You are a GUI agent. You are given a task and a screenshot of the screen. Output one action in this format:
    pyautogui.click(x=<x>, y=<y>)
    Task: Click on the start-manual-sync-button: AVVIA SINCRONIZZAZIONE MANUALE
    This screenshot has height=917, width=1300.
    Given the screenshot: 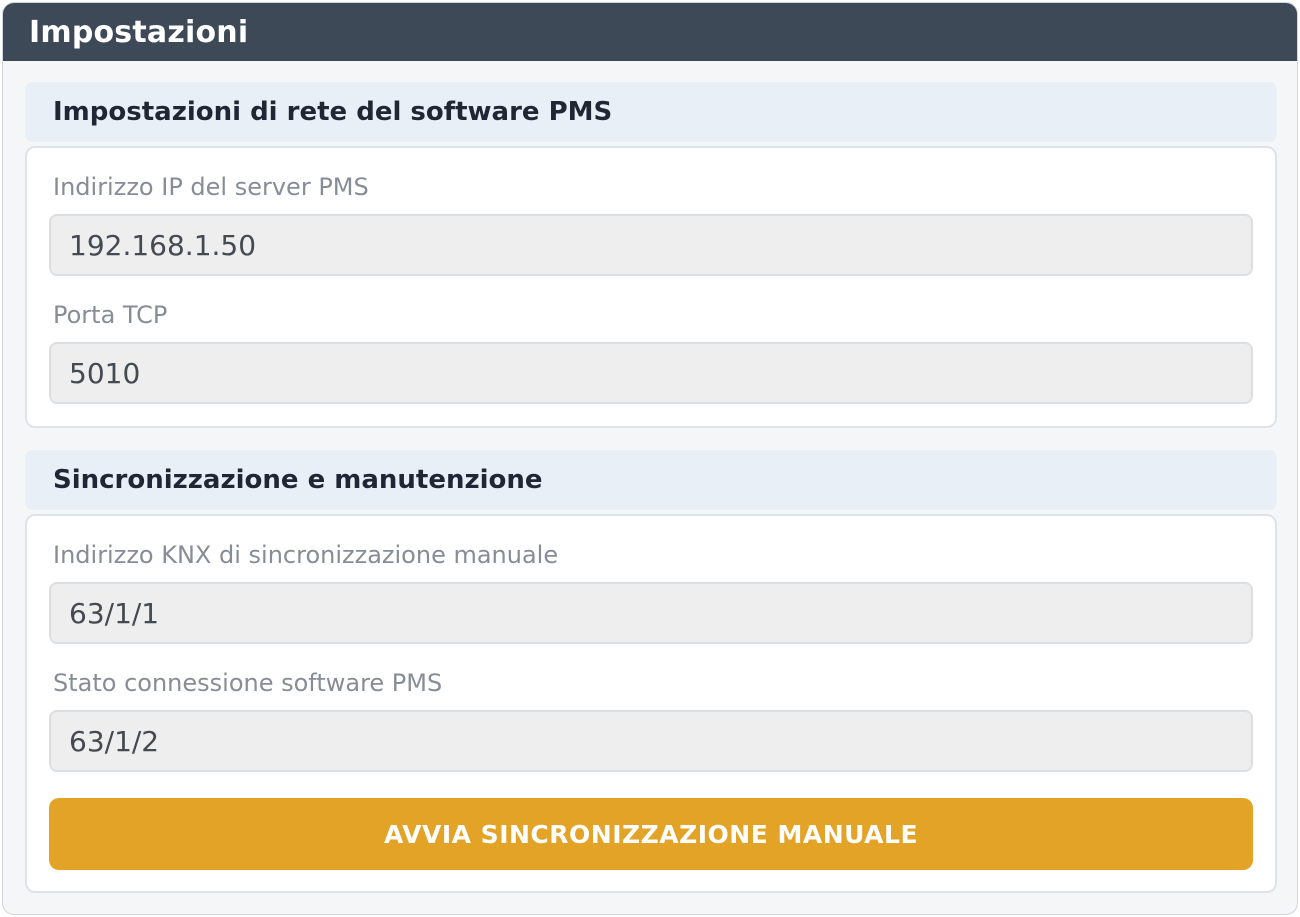 What is the action you would take?
    pyautogui.click(x=651, y=834)
    